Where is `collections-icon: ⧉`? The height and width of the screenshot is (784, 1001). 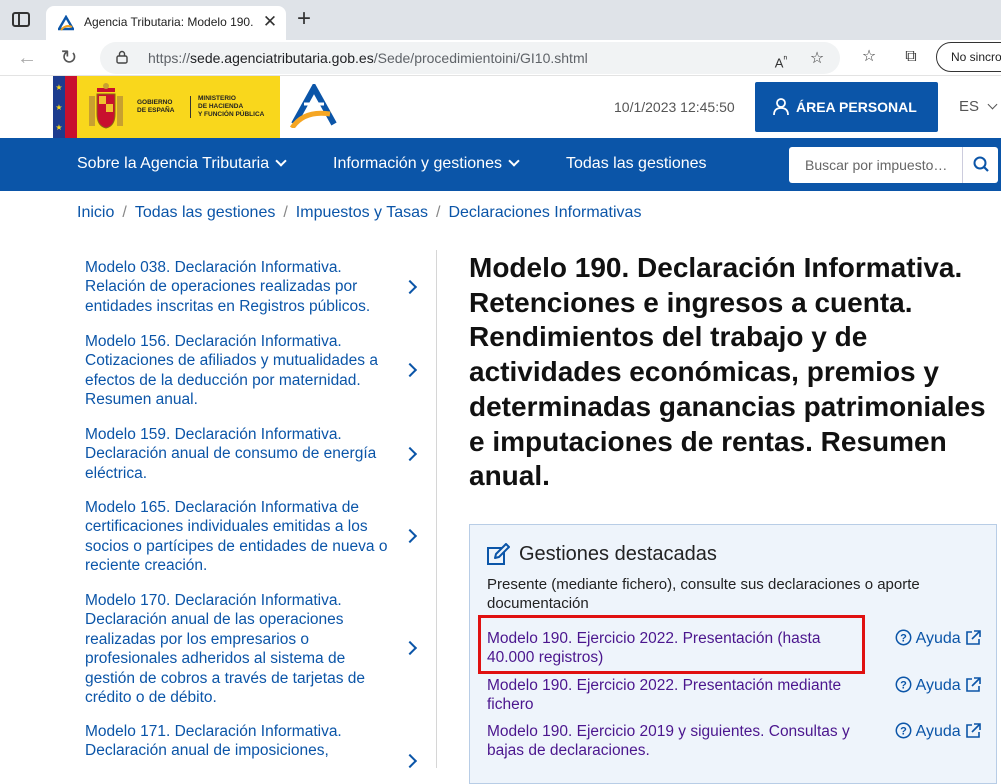 collections-icon: ⧉ is located at coordinates (911, 57).